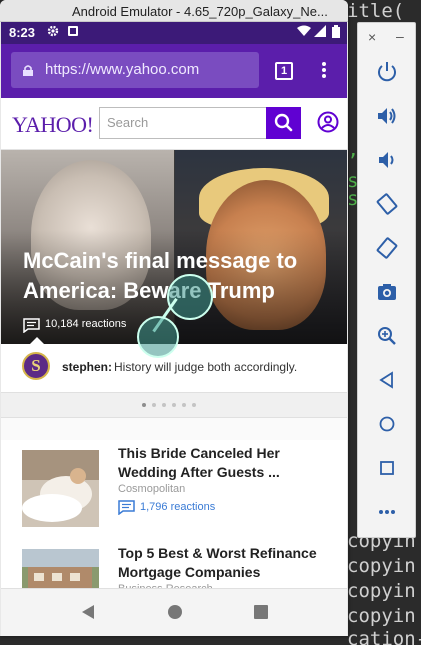 The width and height of the screenshot is (421, 645). What do you see at coordinates (86, 324) in the screenshot?
I see `hero-reactions-count: 10,184 reactions` at bounding box center [86, 324].